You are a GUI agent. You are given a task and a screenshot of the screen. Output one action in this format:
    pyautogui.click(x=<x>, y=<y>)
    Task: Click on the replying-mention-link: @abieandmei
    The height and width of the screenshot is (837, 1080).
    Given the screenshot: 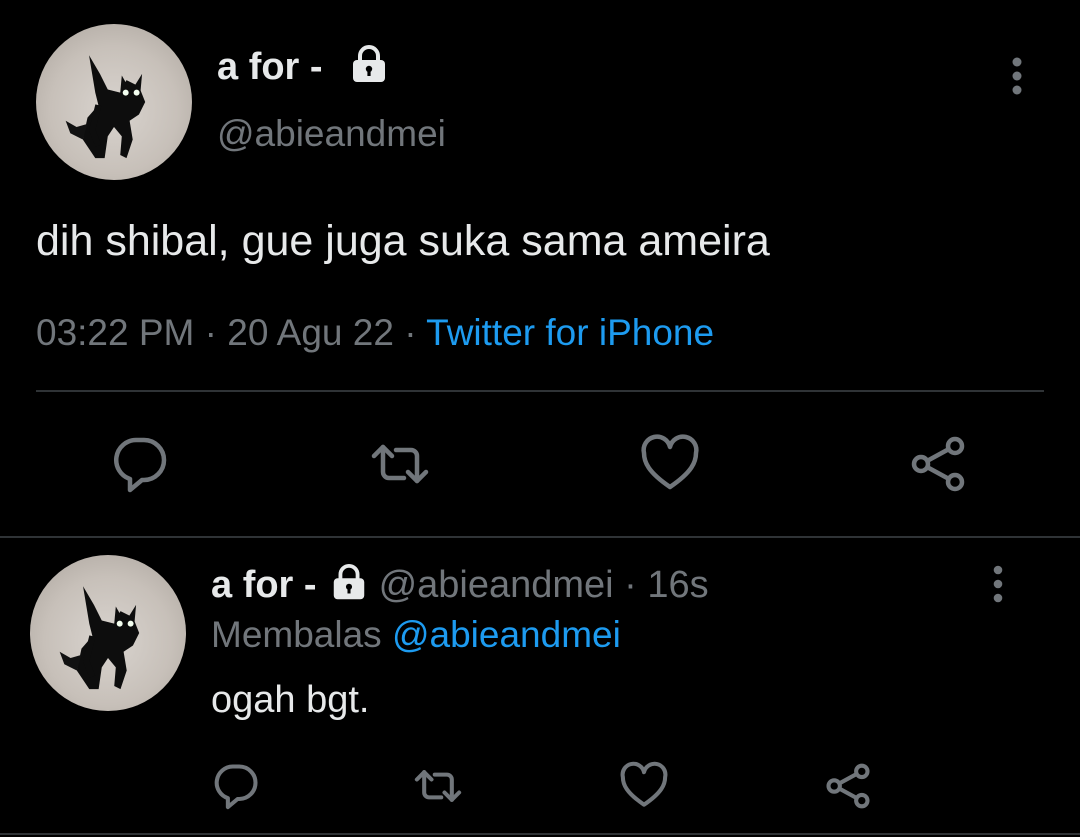 What is the action you would take?
    pyautogui.click(x=506, y=634)
    